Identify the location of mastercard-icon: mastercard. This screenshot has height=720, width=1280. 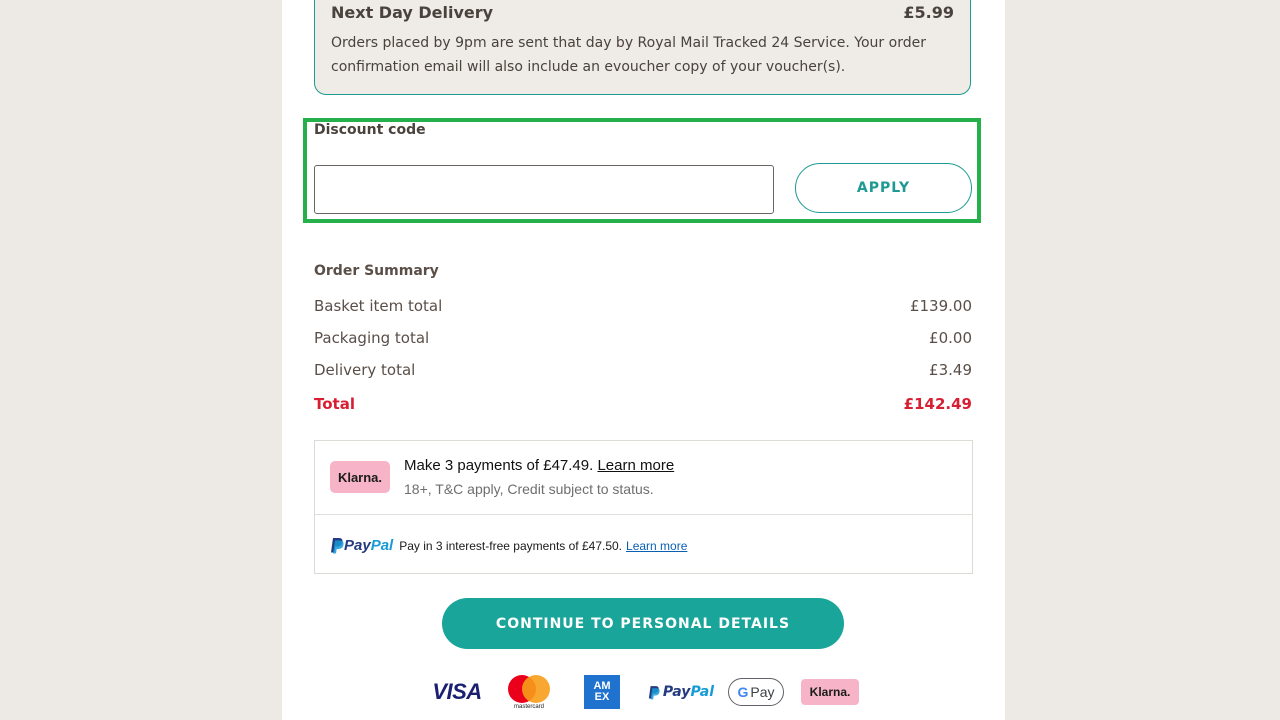
(529, 692).